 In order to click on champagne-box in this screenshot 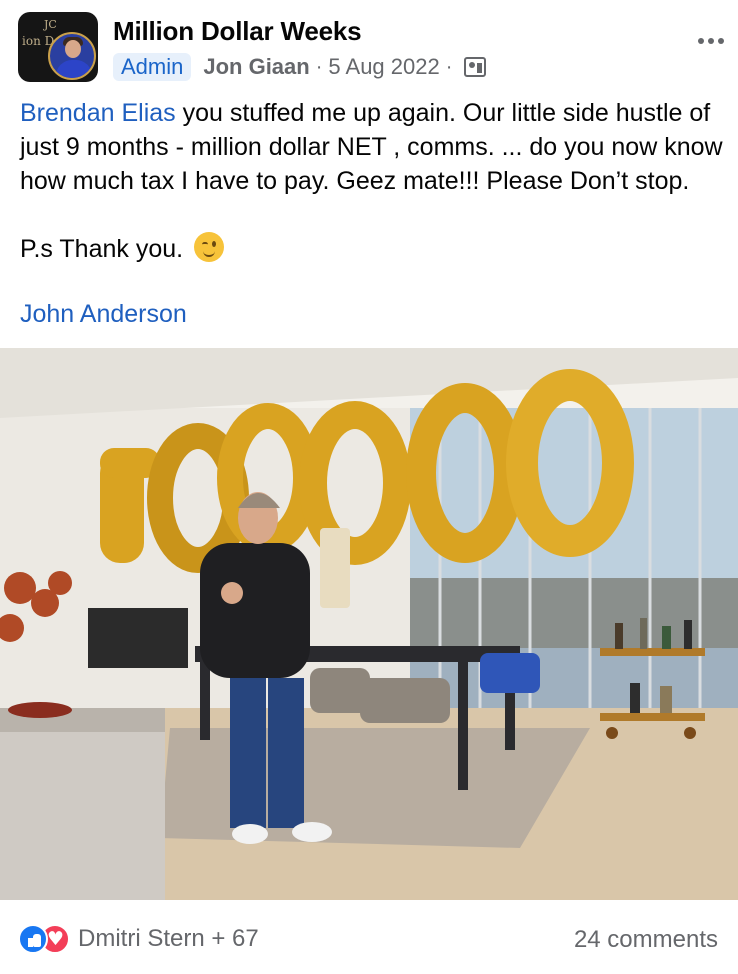, I will do `click(335, 568)`.